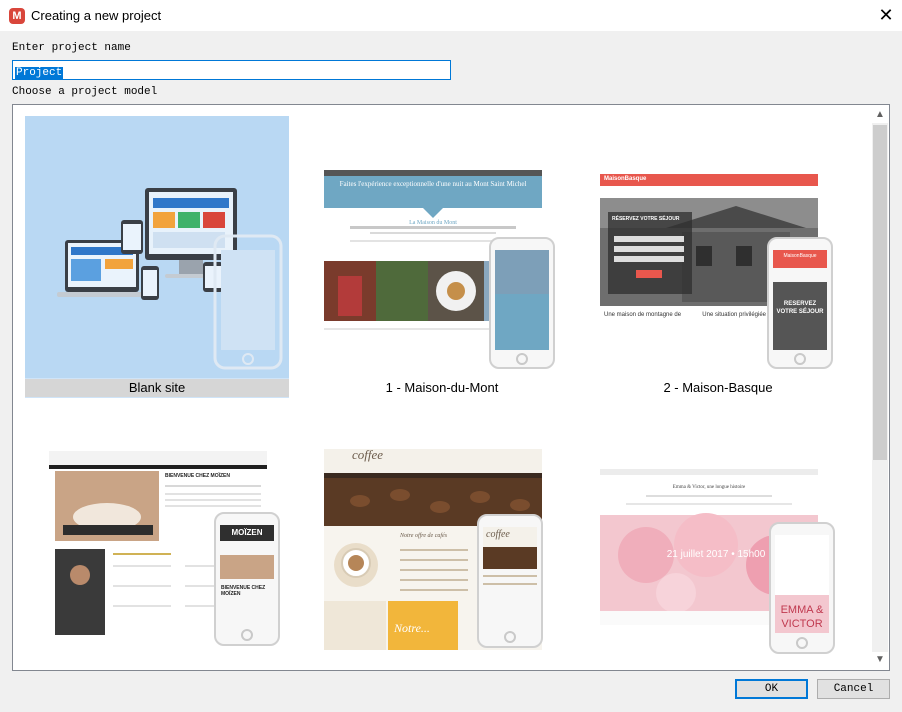 The image size is (902, 712). I want to click on moizen-title: BIENVENUE CHEZ MOÏZEN, so click(198, 476).